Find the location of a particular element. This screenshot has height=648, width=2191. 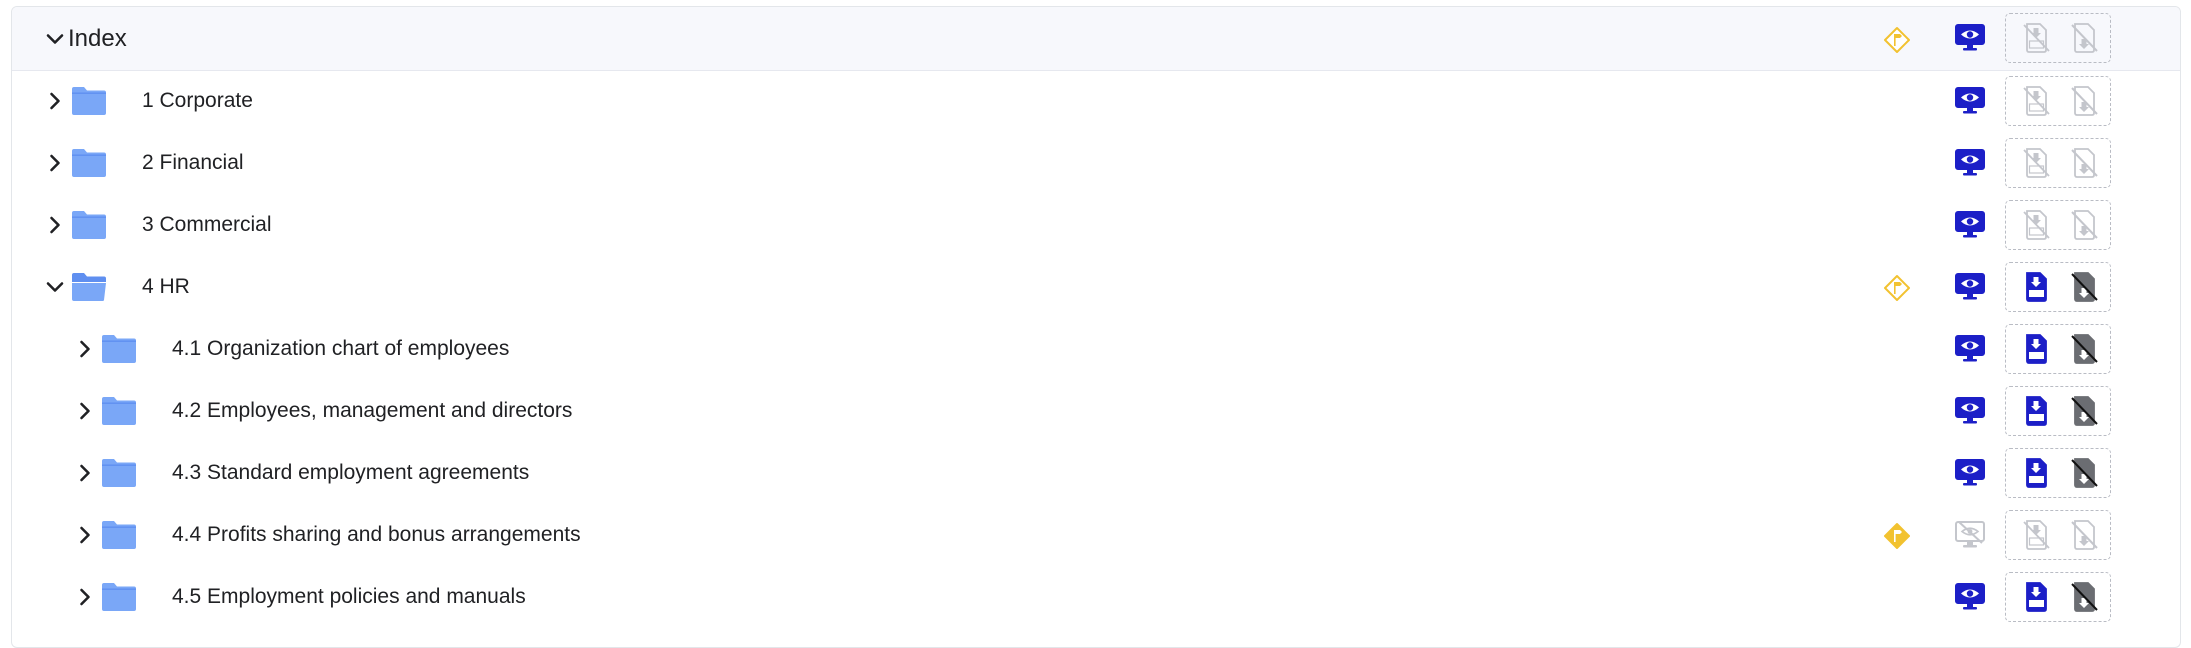

index-header-row: Index is located at coordinates (1096, 39).